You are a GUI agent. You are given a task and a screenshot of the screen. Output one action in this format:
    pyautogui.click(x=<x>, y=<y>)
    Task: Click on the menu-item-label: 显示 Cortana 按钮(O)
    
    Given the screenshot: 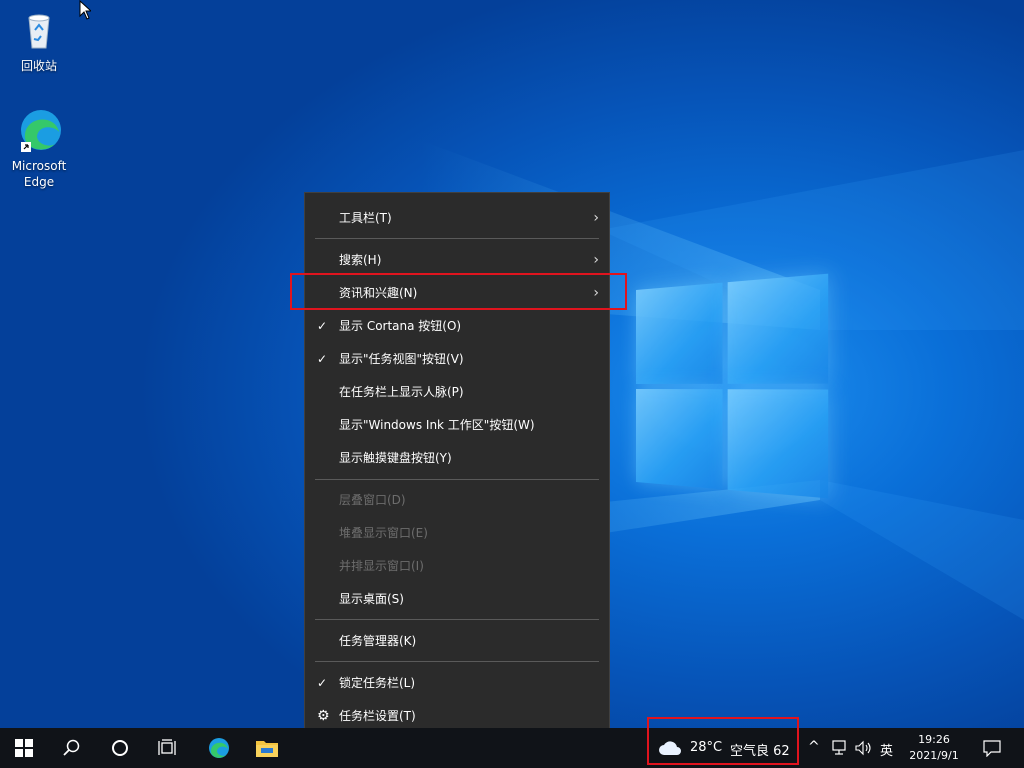 What is the action you would take?
    pyautogui.click(x=400, y=326)
    